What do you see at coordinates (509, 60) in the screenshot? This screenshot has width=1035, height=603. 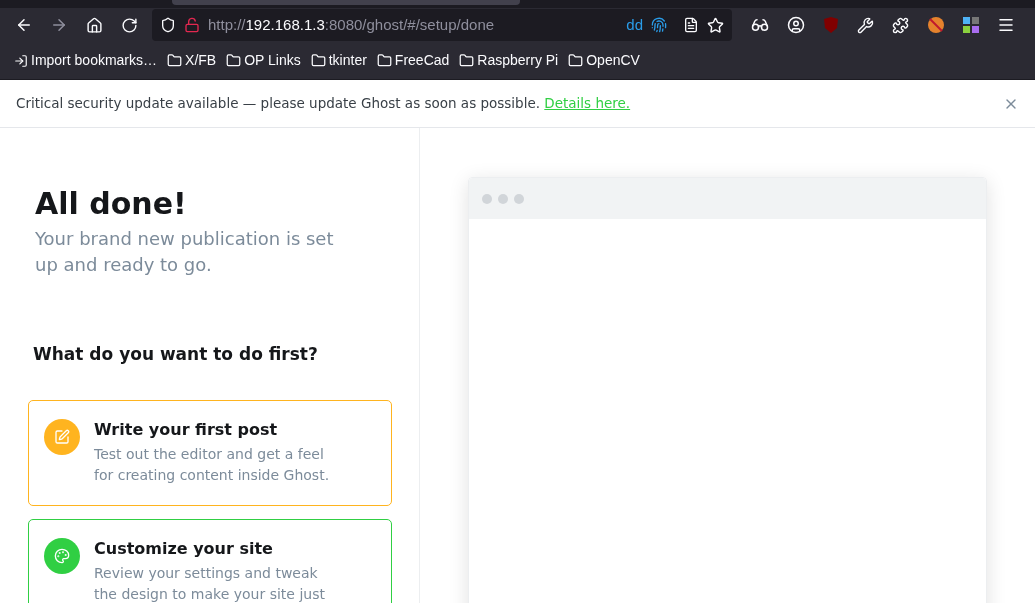 I see `bookmark-item: Raspberry Pi` at bounding box center [509, 60].